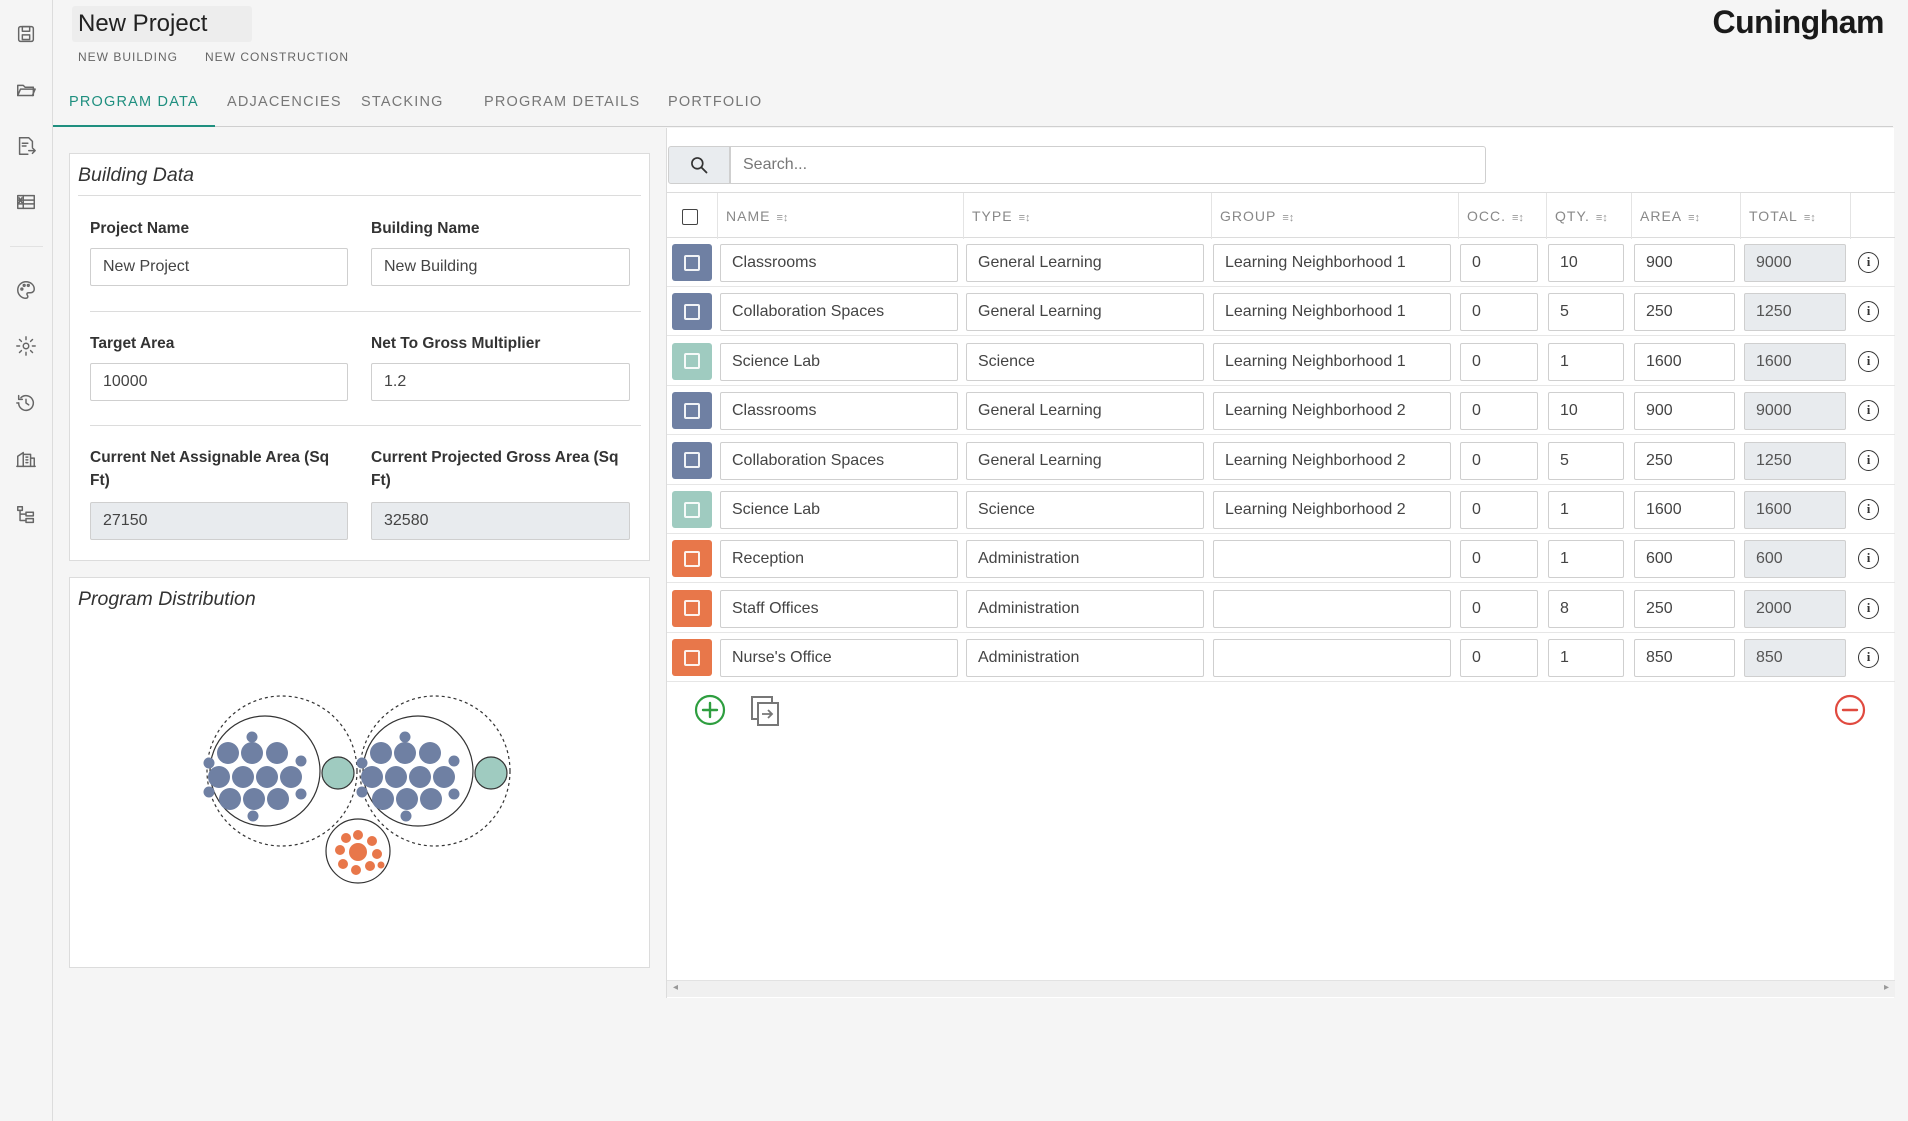 The image size is (1908, 1121). Describe the element at coordinates (26, 515) in the screenshot. I see `hierarchy-icon` at that location.